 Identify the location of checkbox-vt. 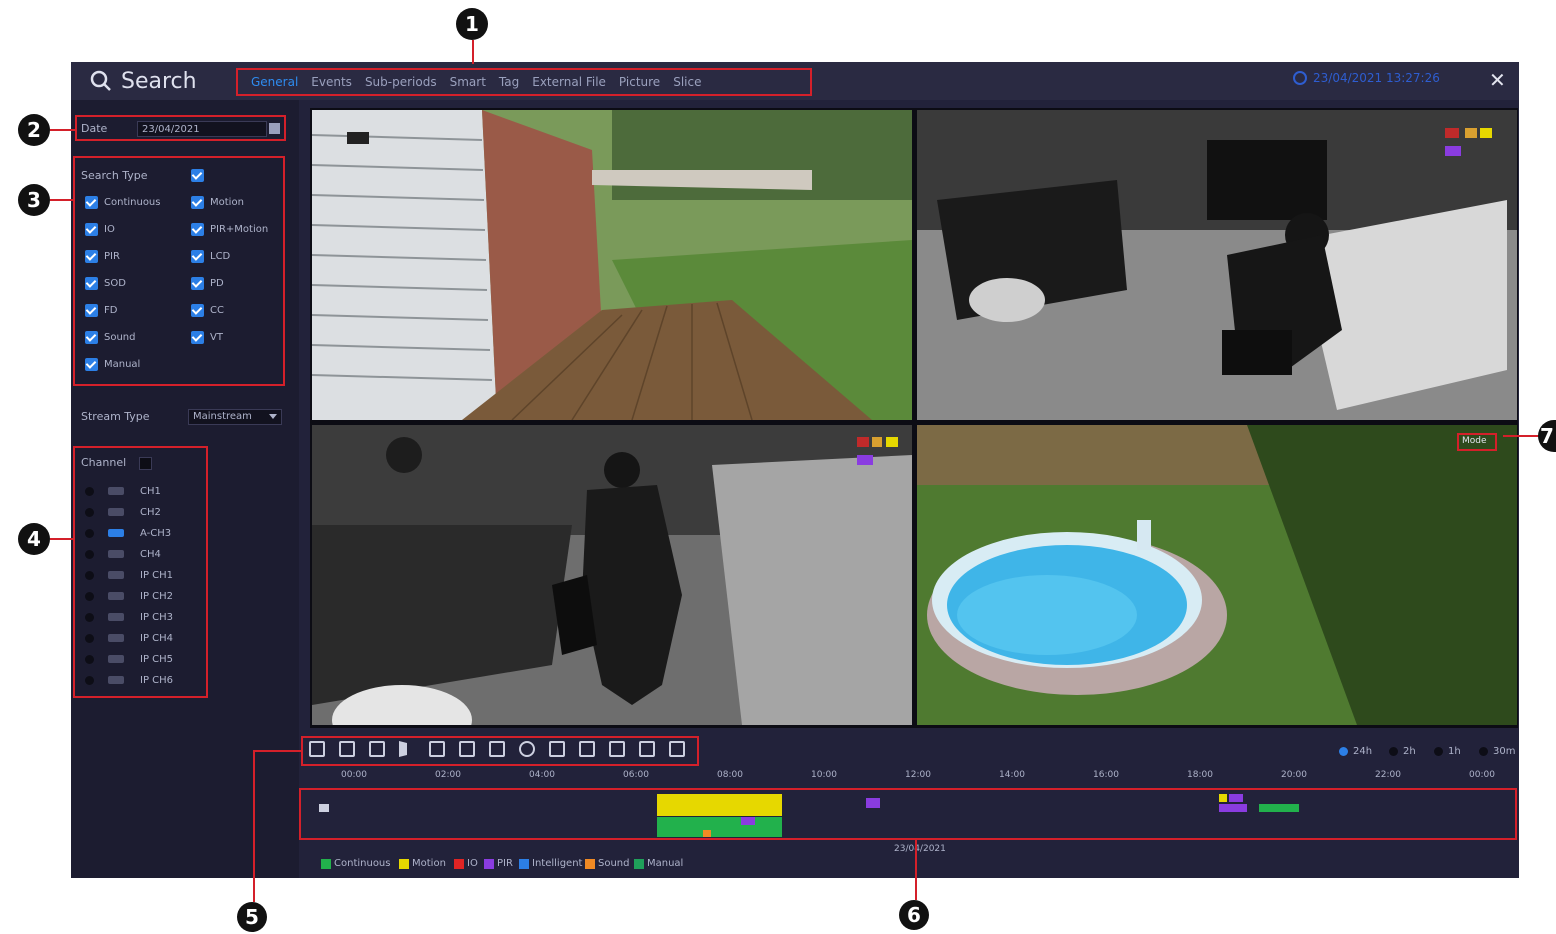
(197, 337).